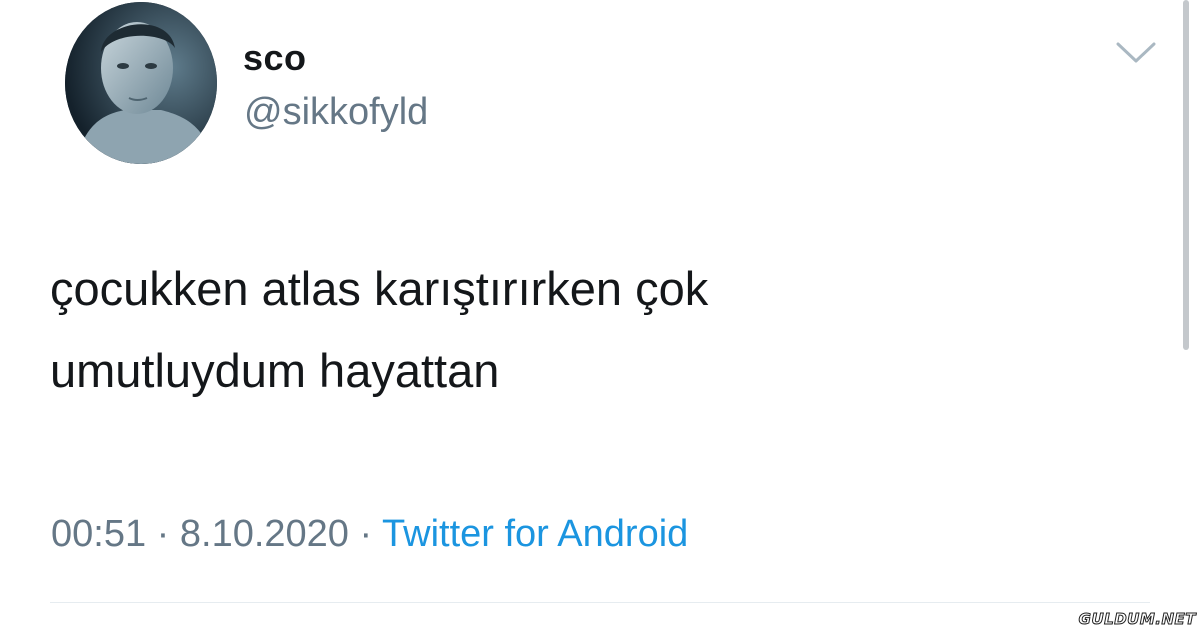  I want to click on avatar-portrait-image, so click(141, 83).